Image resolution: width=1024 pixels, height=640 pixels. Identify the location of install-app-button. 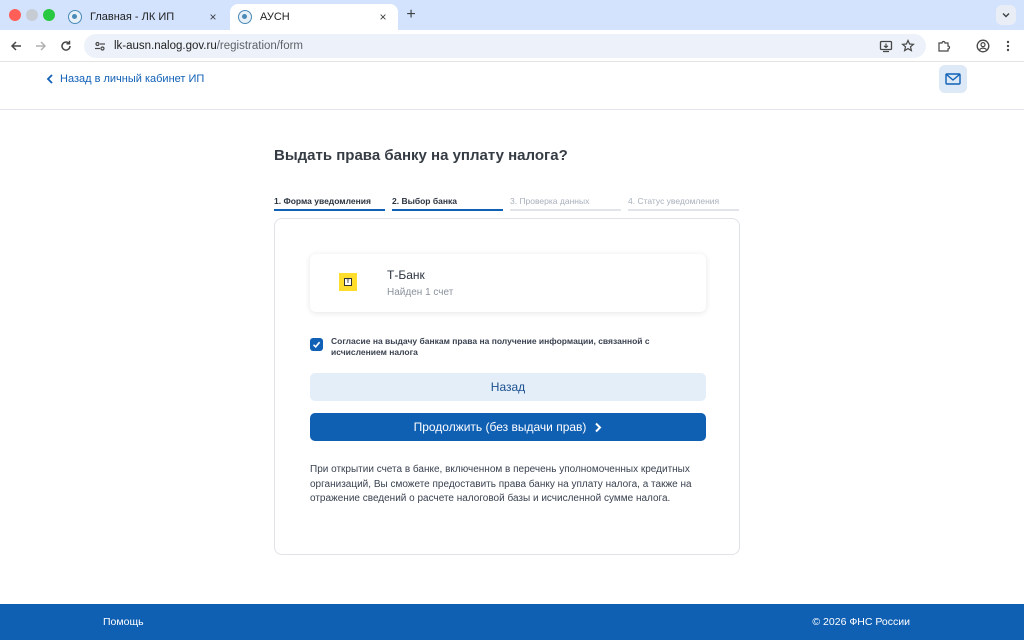
(886, 46).